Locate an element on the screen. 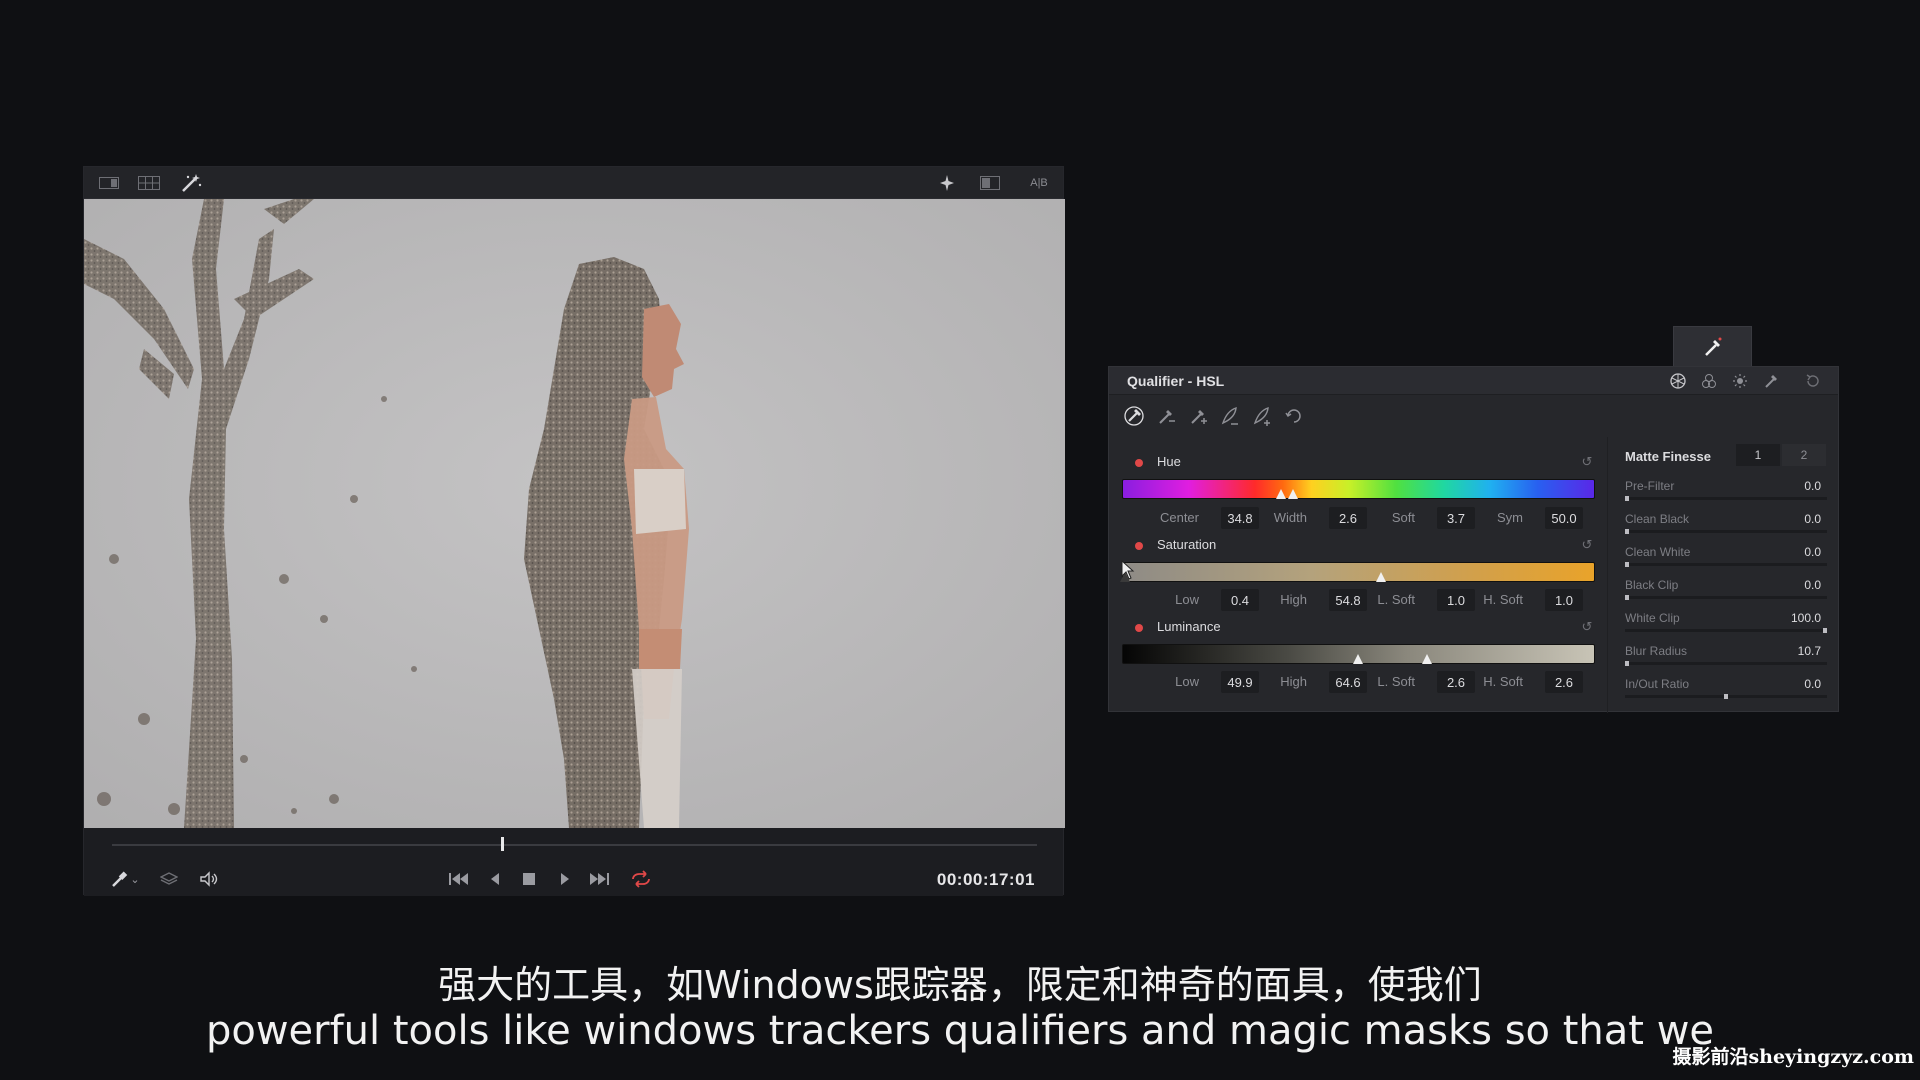  lum-hsoft-value: 2.6 is located at coordinates (1564, 682).